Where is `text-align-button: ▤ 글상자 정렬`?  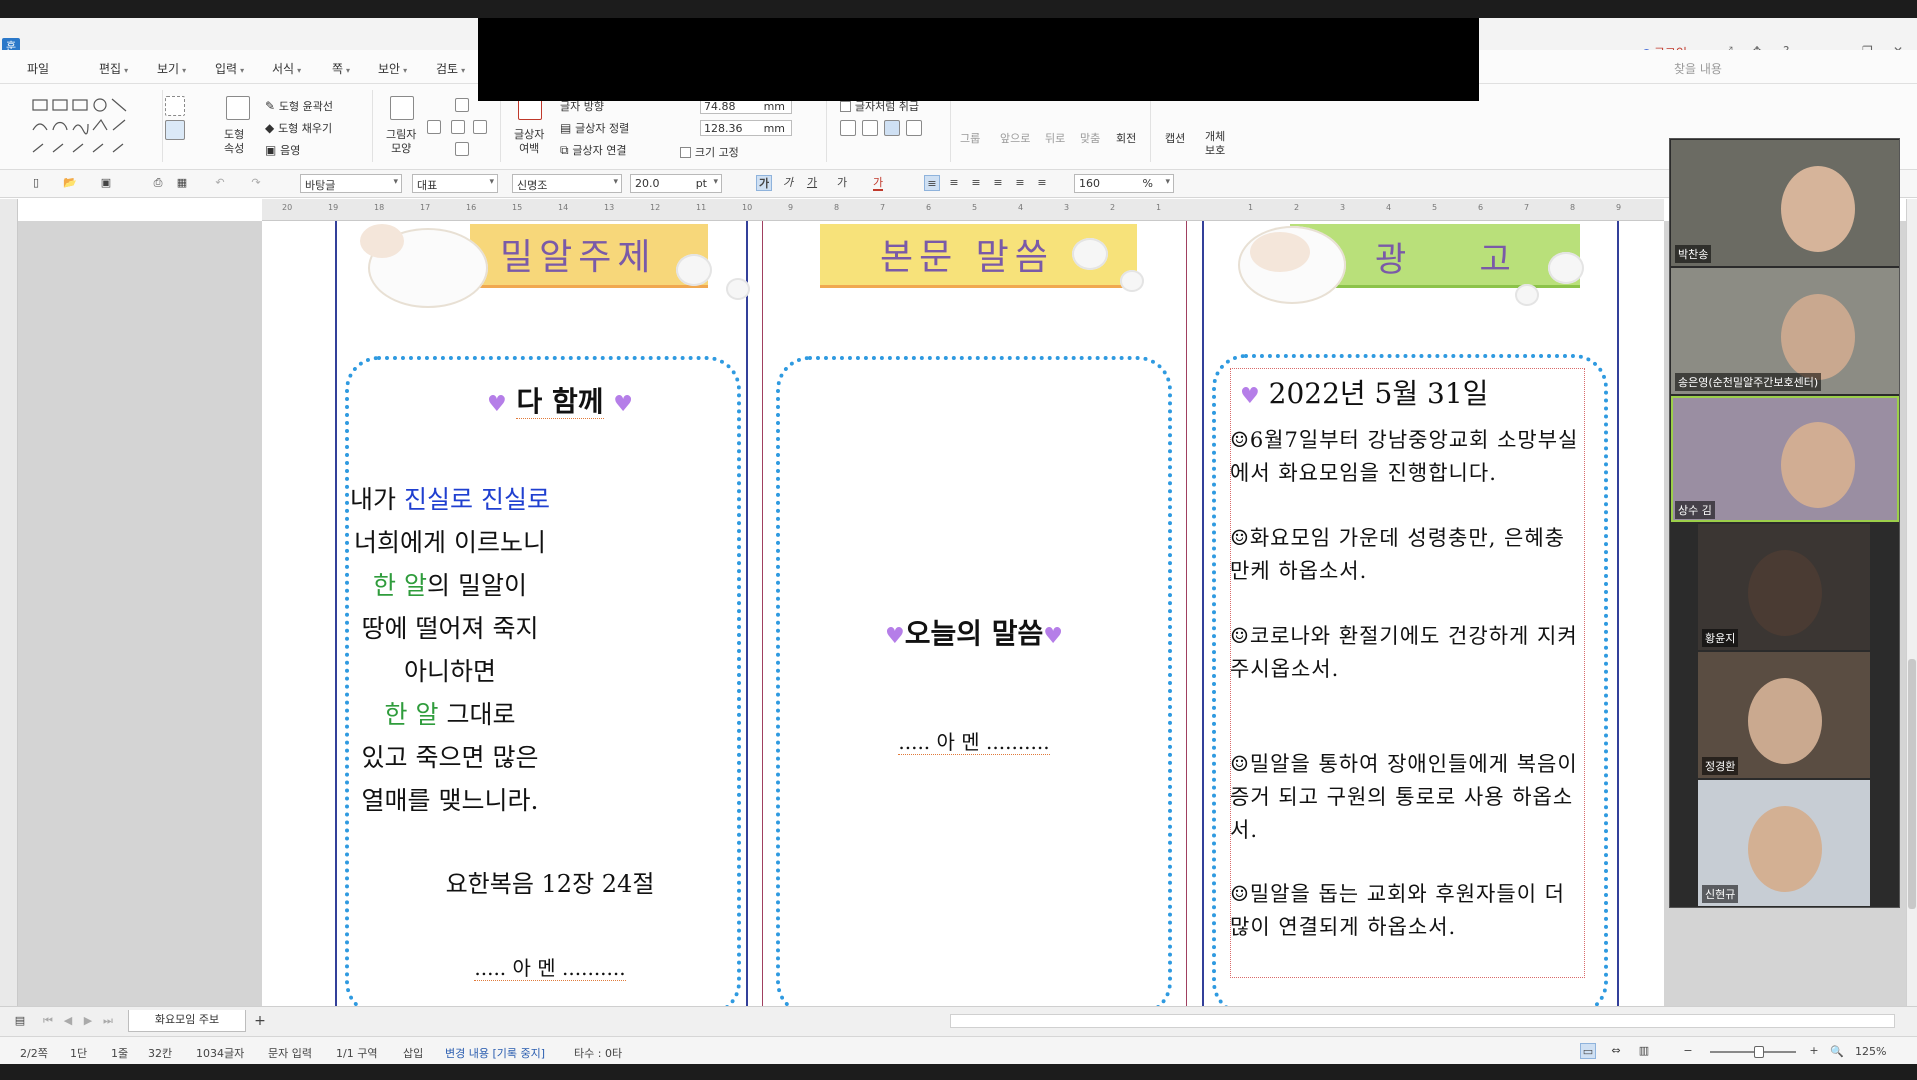
text-align-button: ▤ 글상자 정렬 is located at coordinates (615, 128).